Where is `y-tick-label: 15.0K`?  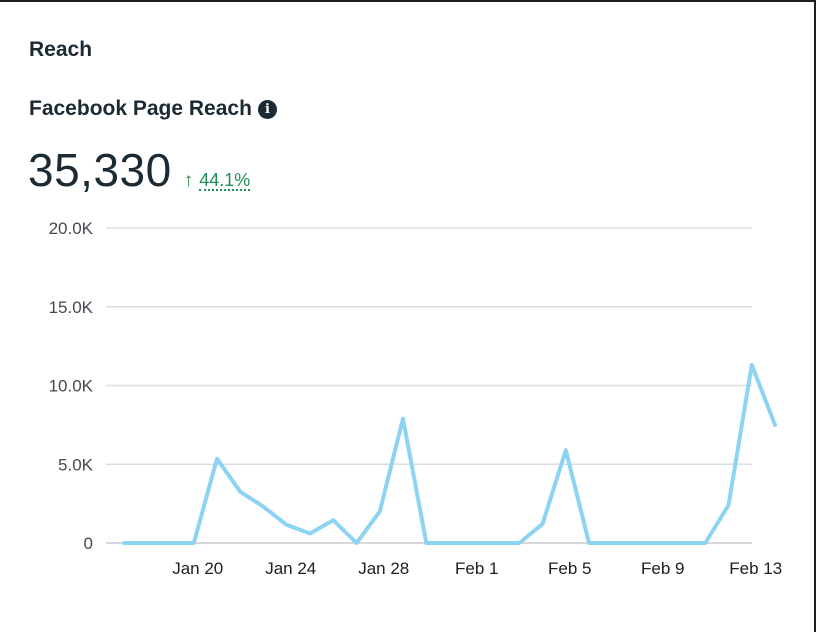 y-tick-label: 15.0K is located at coordinates (71, 307).